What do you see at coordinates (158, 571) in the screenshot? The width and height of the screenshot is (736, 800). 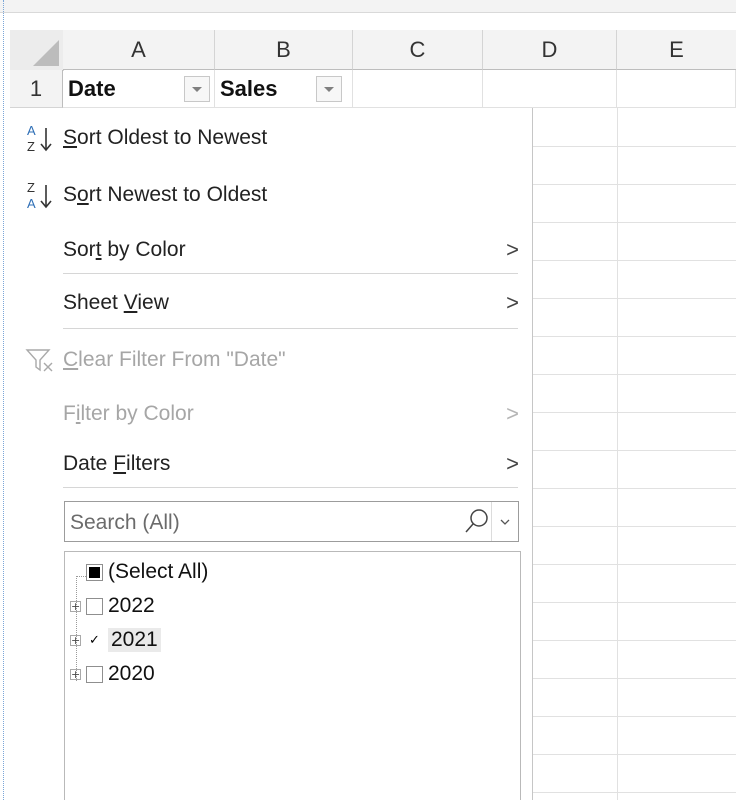 I see `tree-item-label: (Select All)` at bounding box center [158, 571].